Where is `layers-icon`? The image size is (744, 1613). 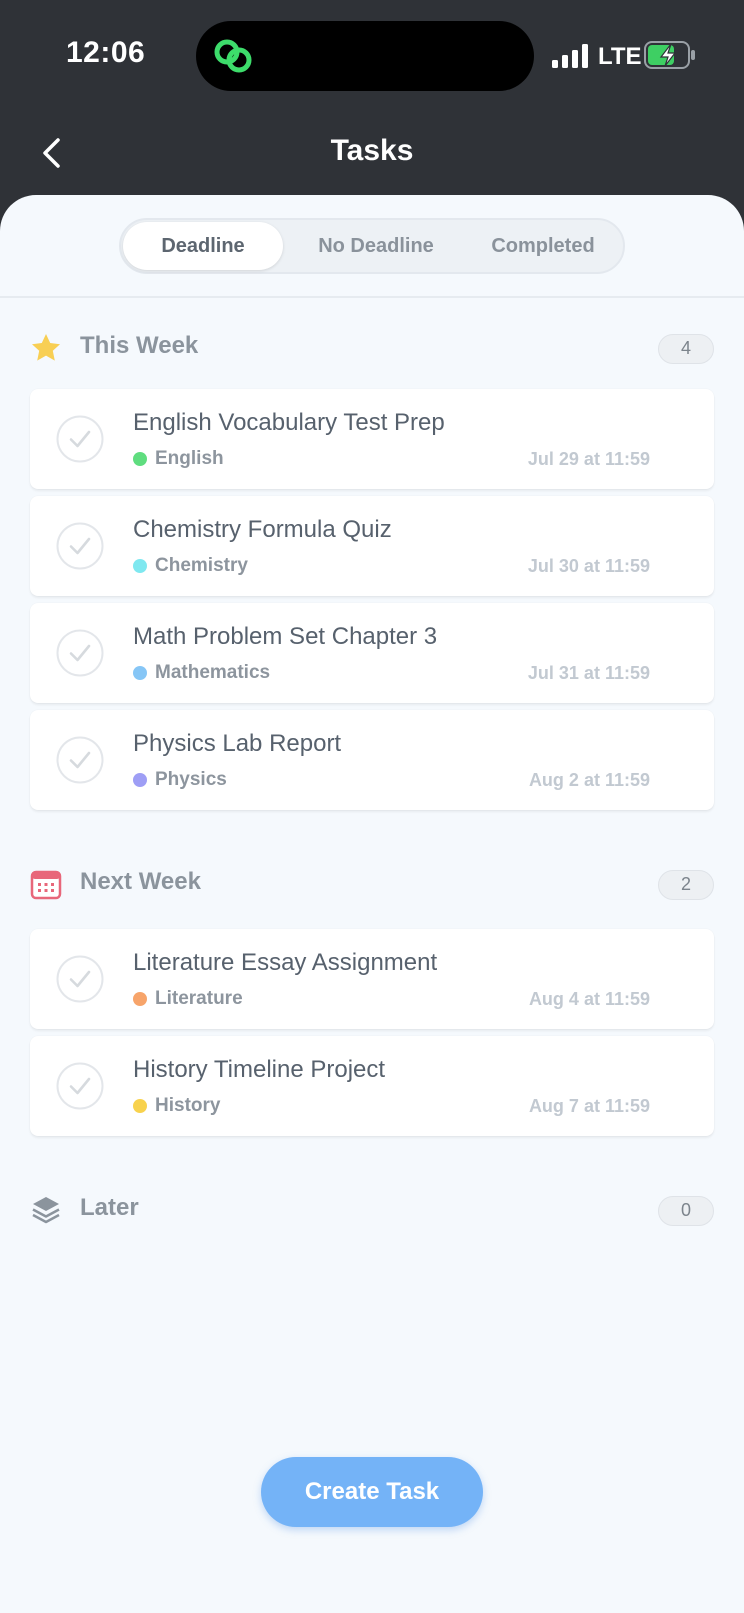 layers-icon is located at coordinates (46, 1210).